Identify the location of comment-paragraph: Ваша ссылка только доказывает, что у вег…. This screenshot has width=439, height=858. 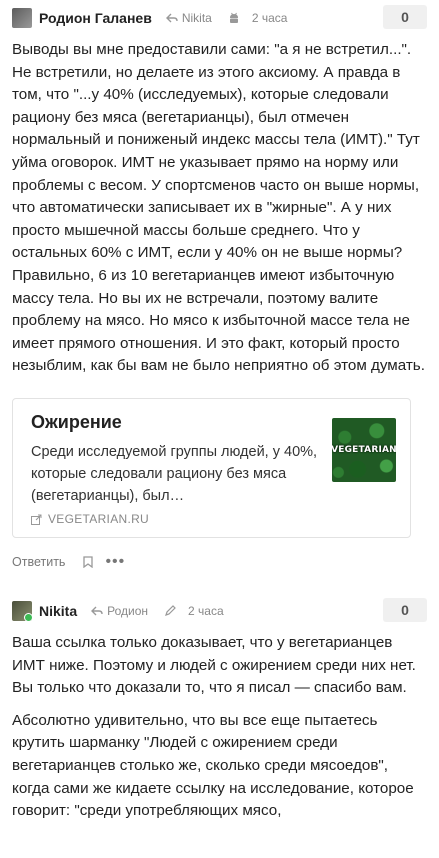
(214, 665).